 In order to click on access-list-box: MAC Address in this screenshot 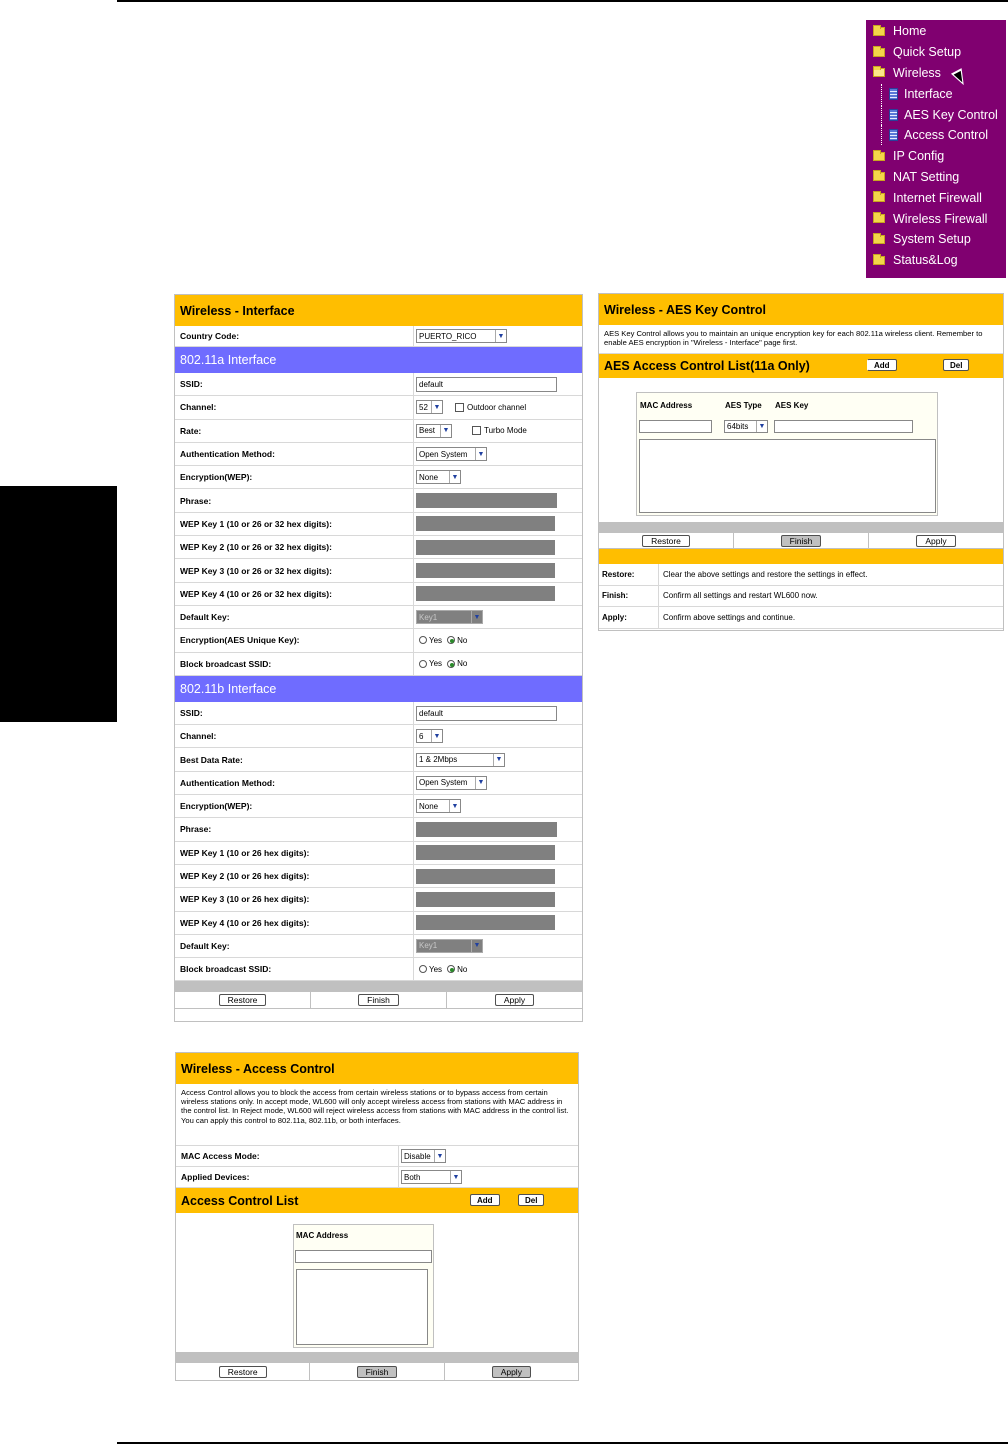, I will do `click(363, 1286)`.